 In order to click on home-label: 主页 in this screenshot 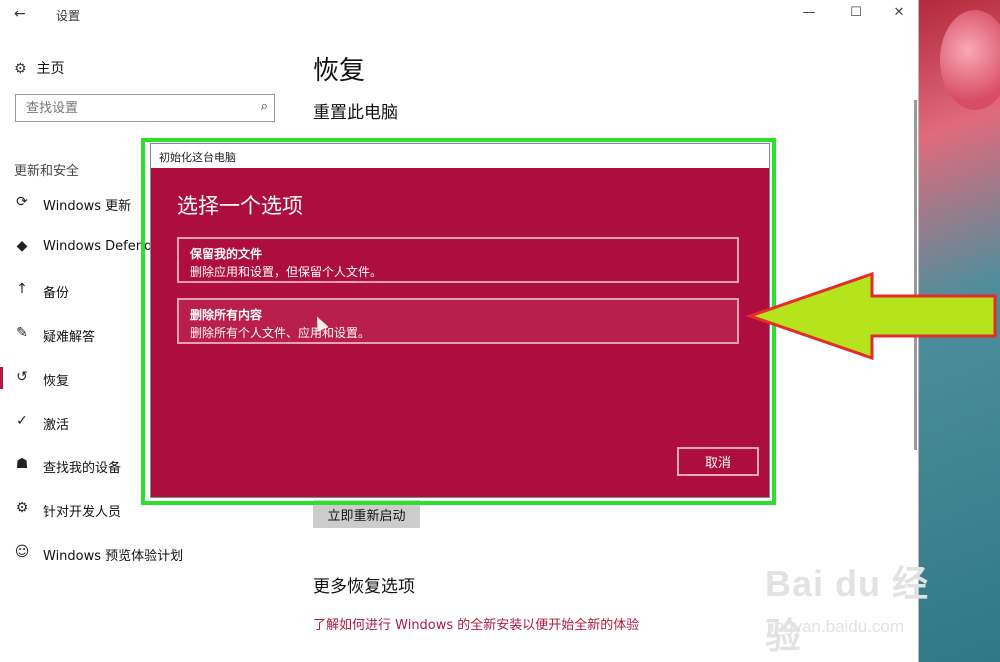, I will do `click(50, 69)`.